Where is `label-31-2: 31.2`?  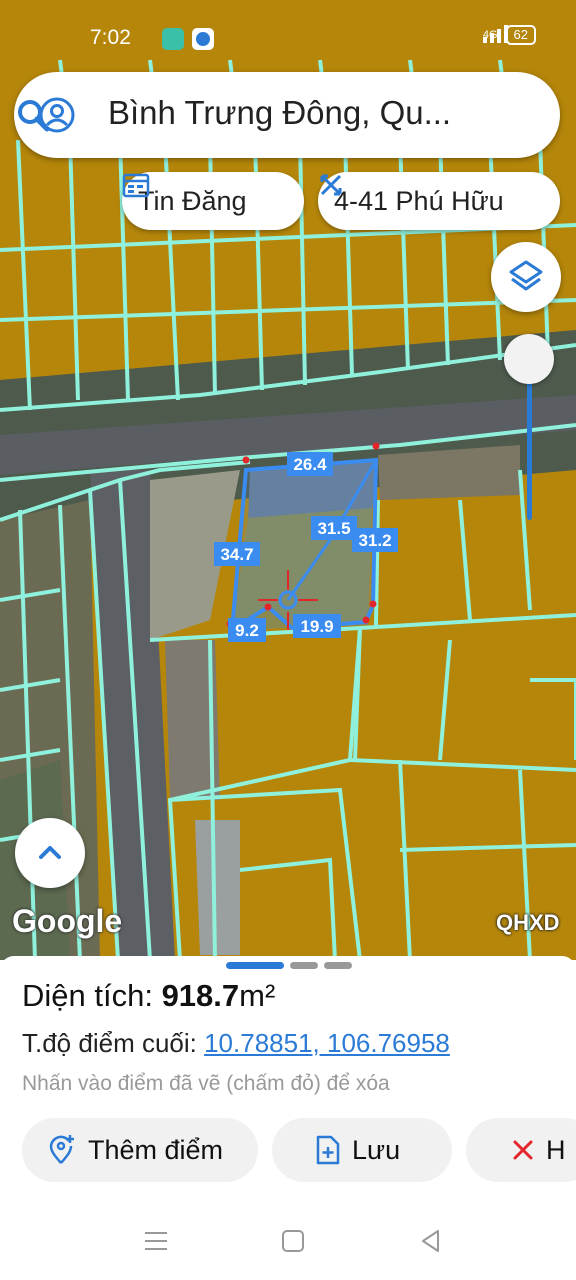
label-31-2: 31.2 is located at coordinates (374, 540).